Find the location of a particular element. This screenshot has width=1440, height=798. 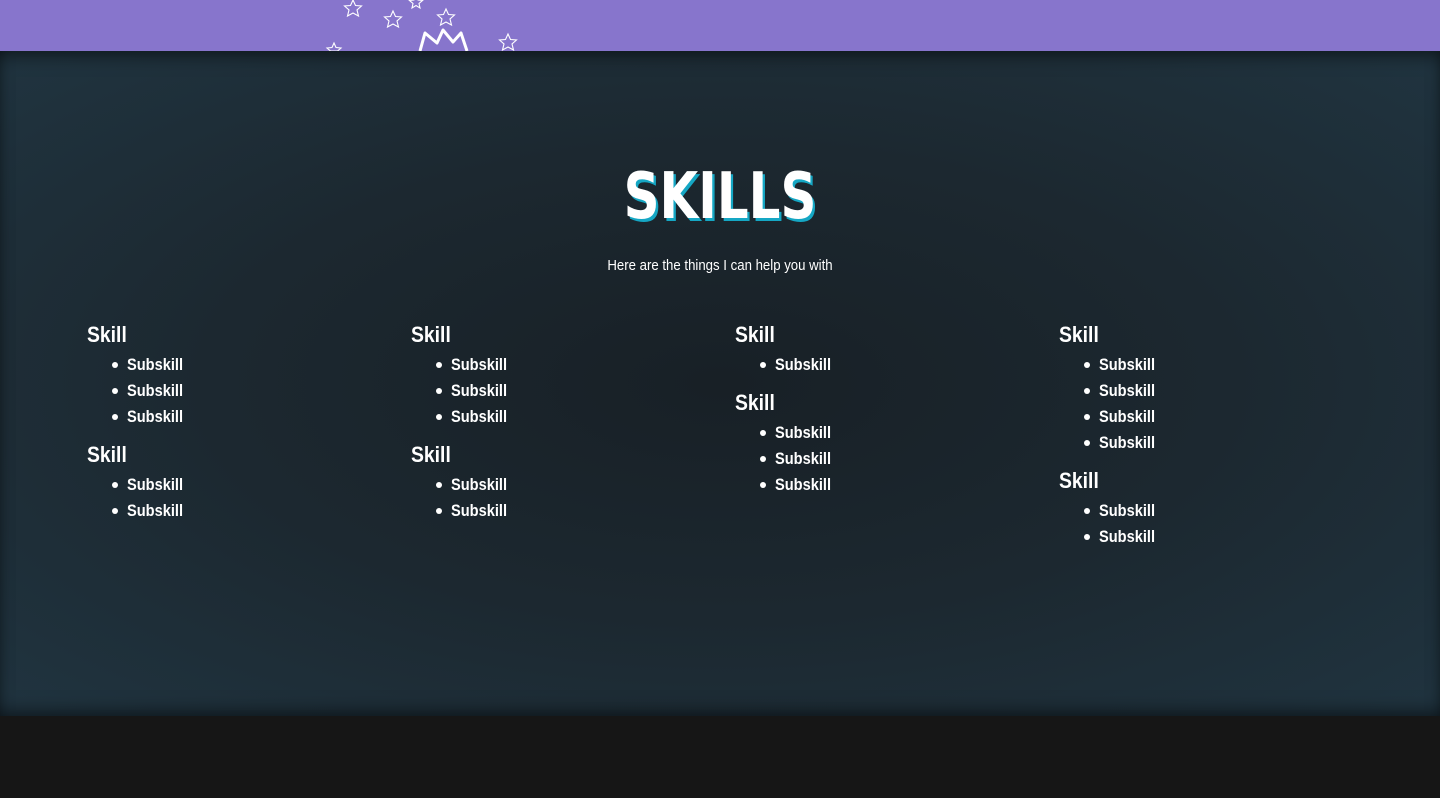

subskill-list: Subskill Subskill Subskill Subskill is located at coordinates (1209, 404).